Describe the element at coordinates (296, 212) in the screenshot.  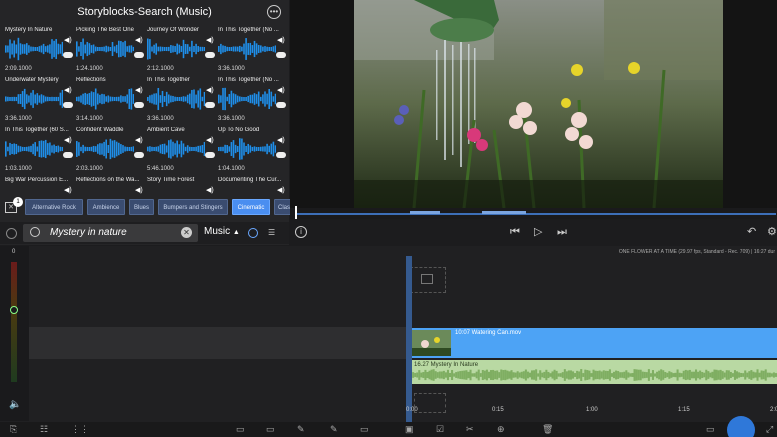
I see `preview-playhead` at that location.